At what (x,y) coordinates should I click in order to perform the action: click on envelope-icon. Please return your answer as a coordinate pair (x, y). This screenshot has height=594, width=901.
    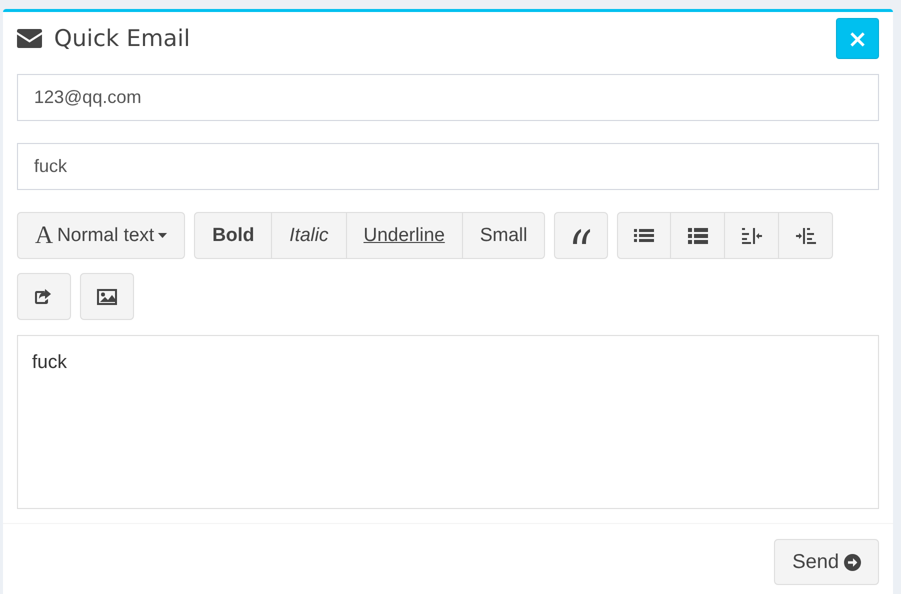
    Looking at the image, I should click on (29, 38).